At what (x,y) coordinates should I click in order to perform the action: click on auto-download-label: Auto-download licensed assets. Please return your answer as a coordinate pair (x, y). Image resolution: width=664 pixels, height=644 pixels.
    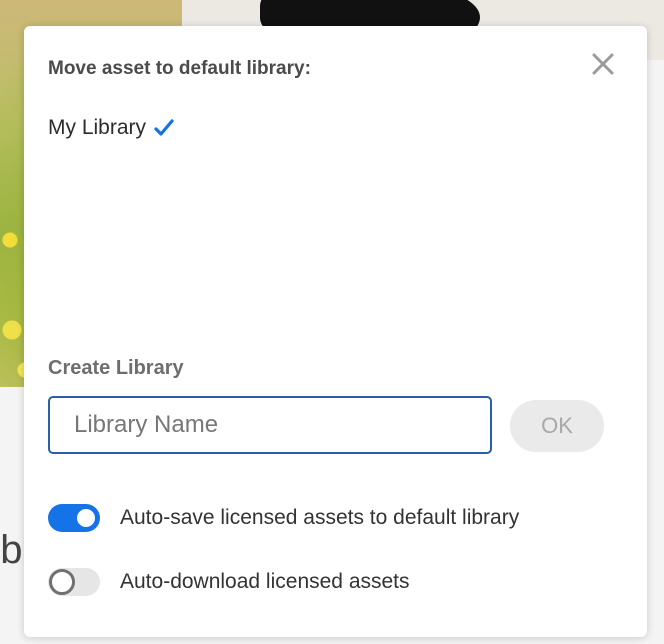
    Looking at the image, I should click on (265, 581).